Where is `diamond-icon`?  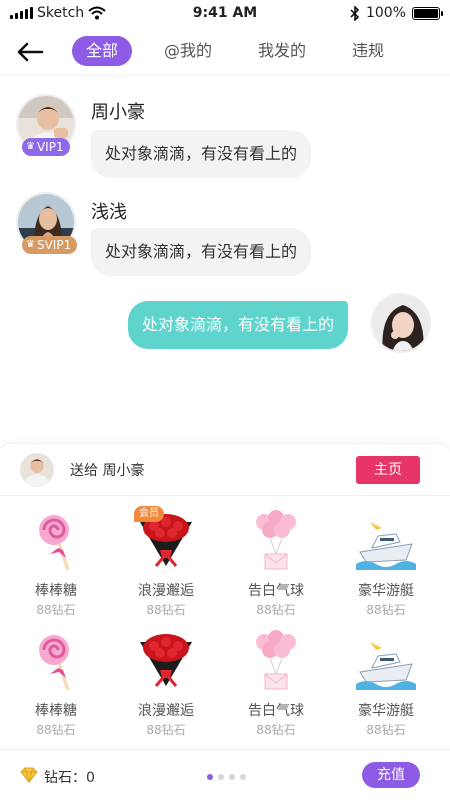 diamond-icon is located at coordinates (29, 775).